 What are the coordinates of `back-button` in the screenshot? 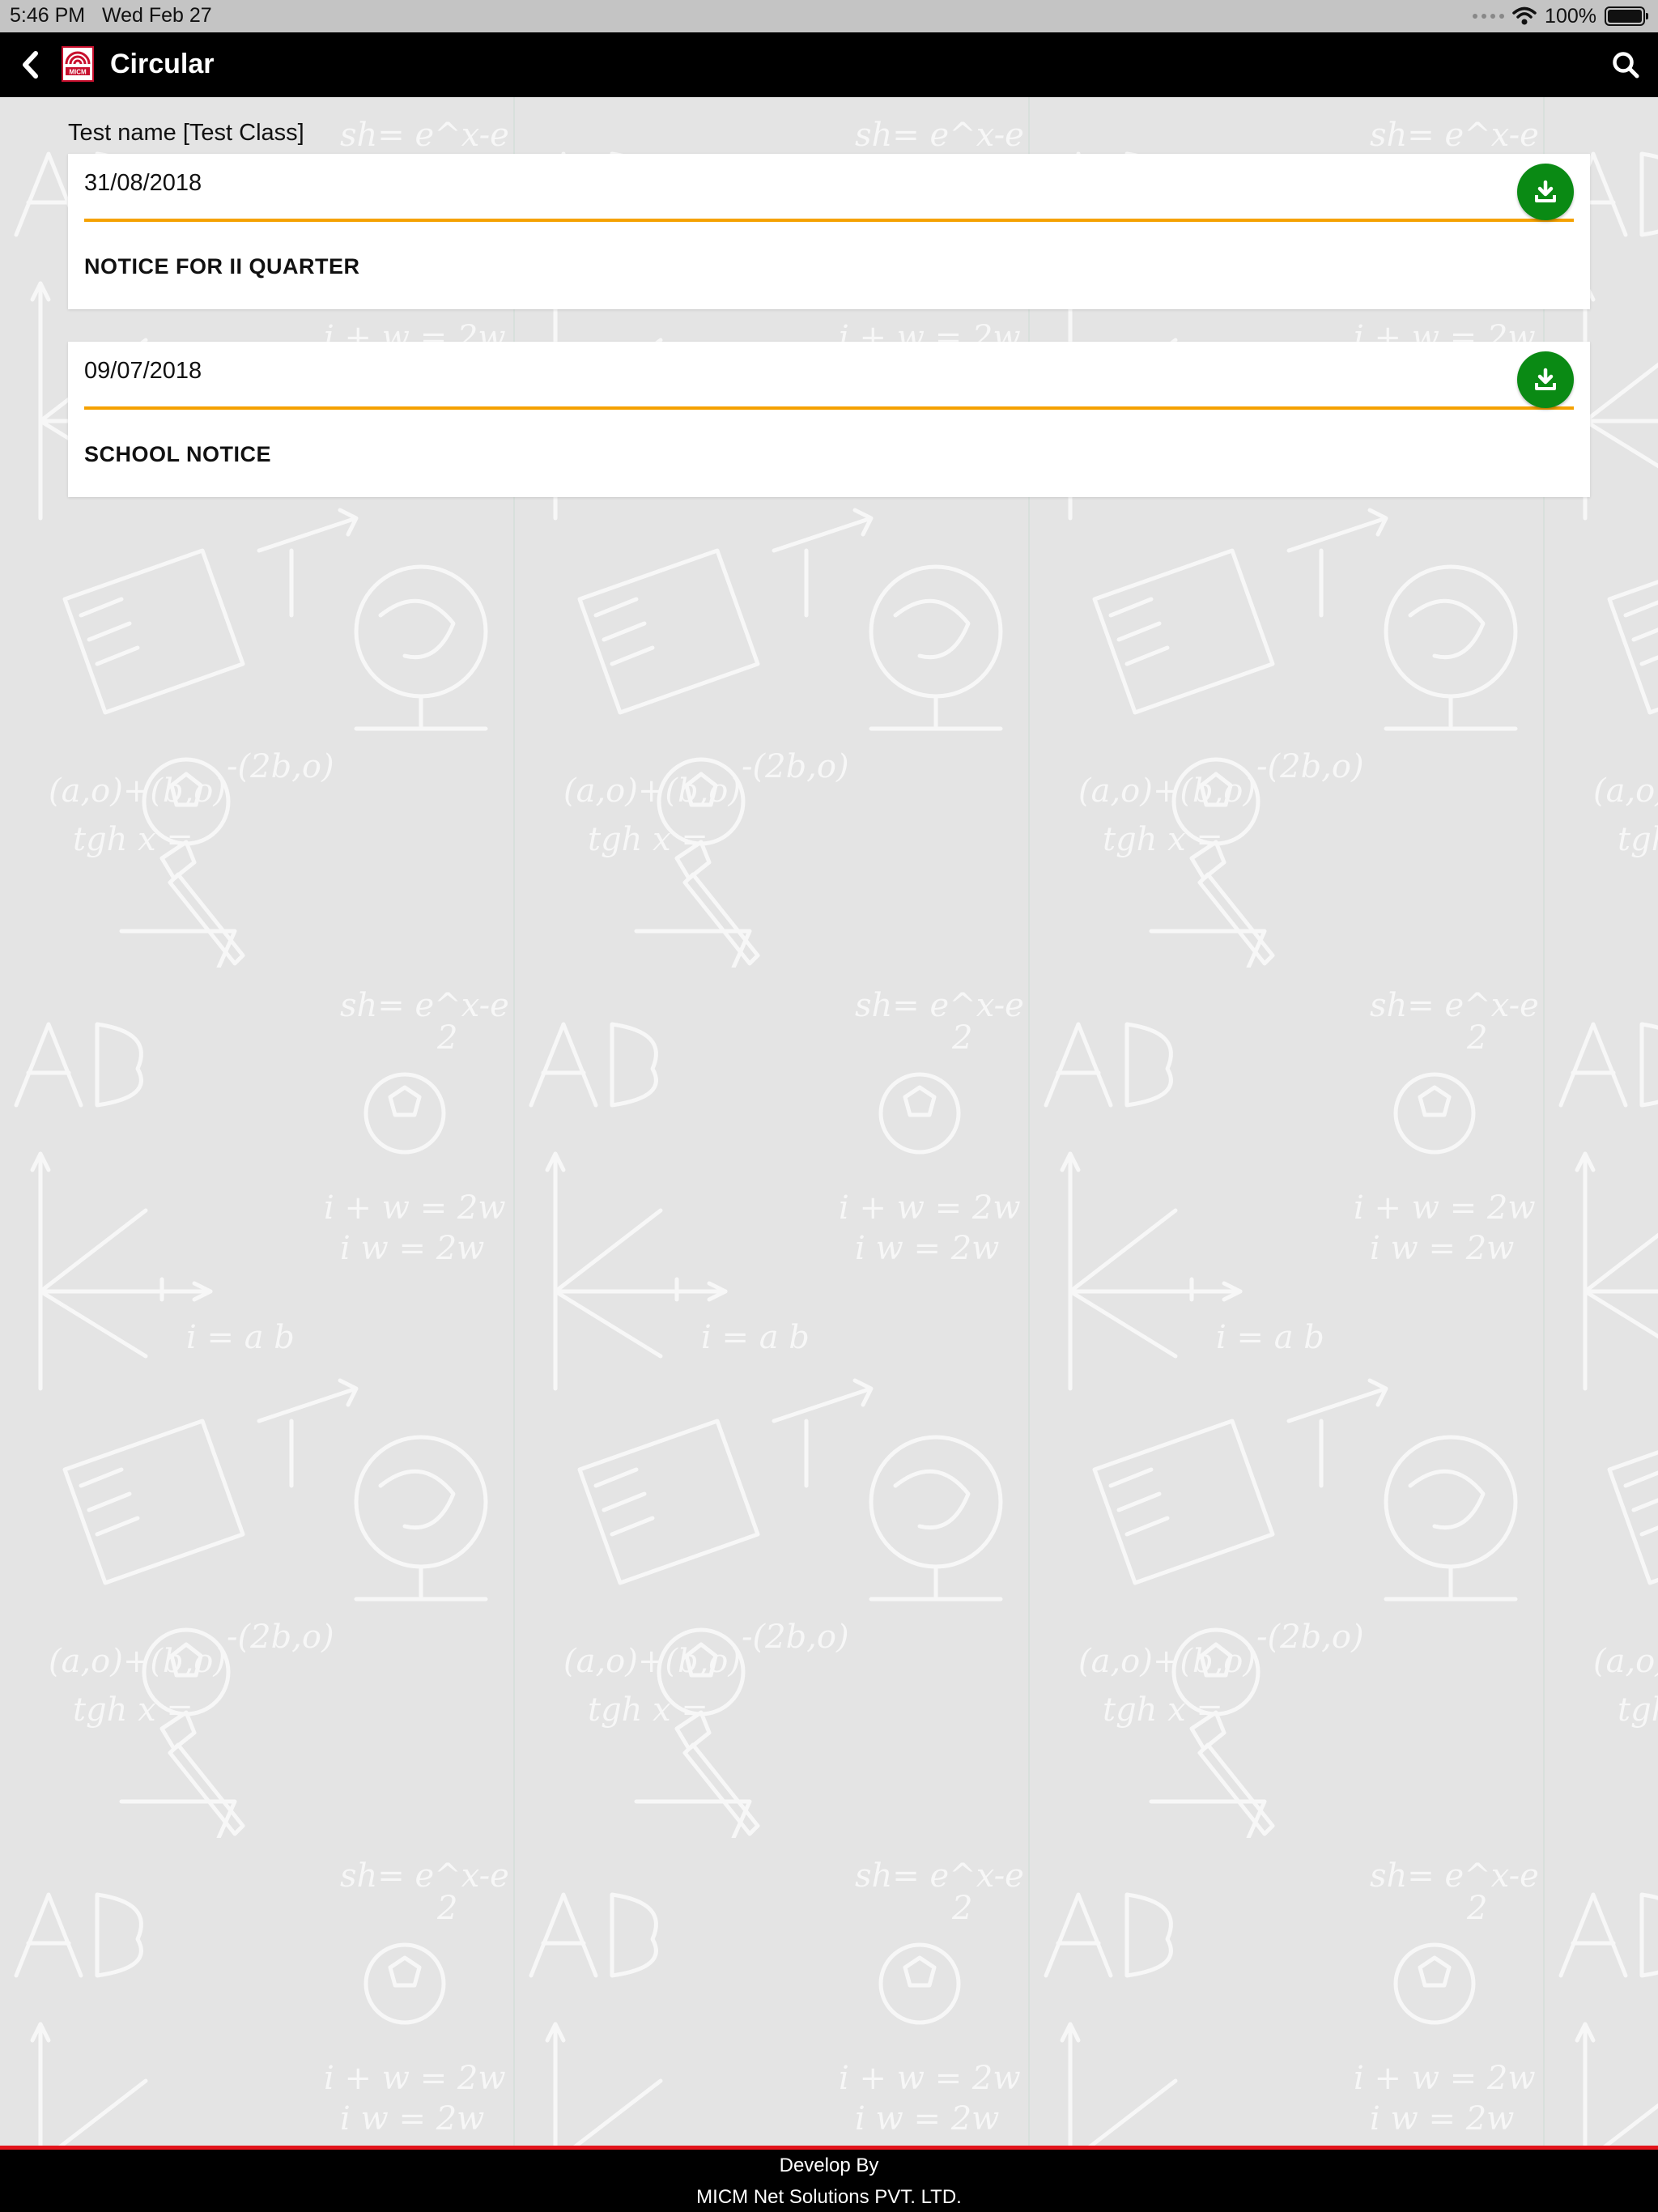 It's located at (30, 64).